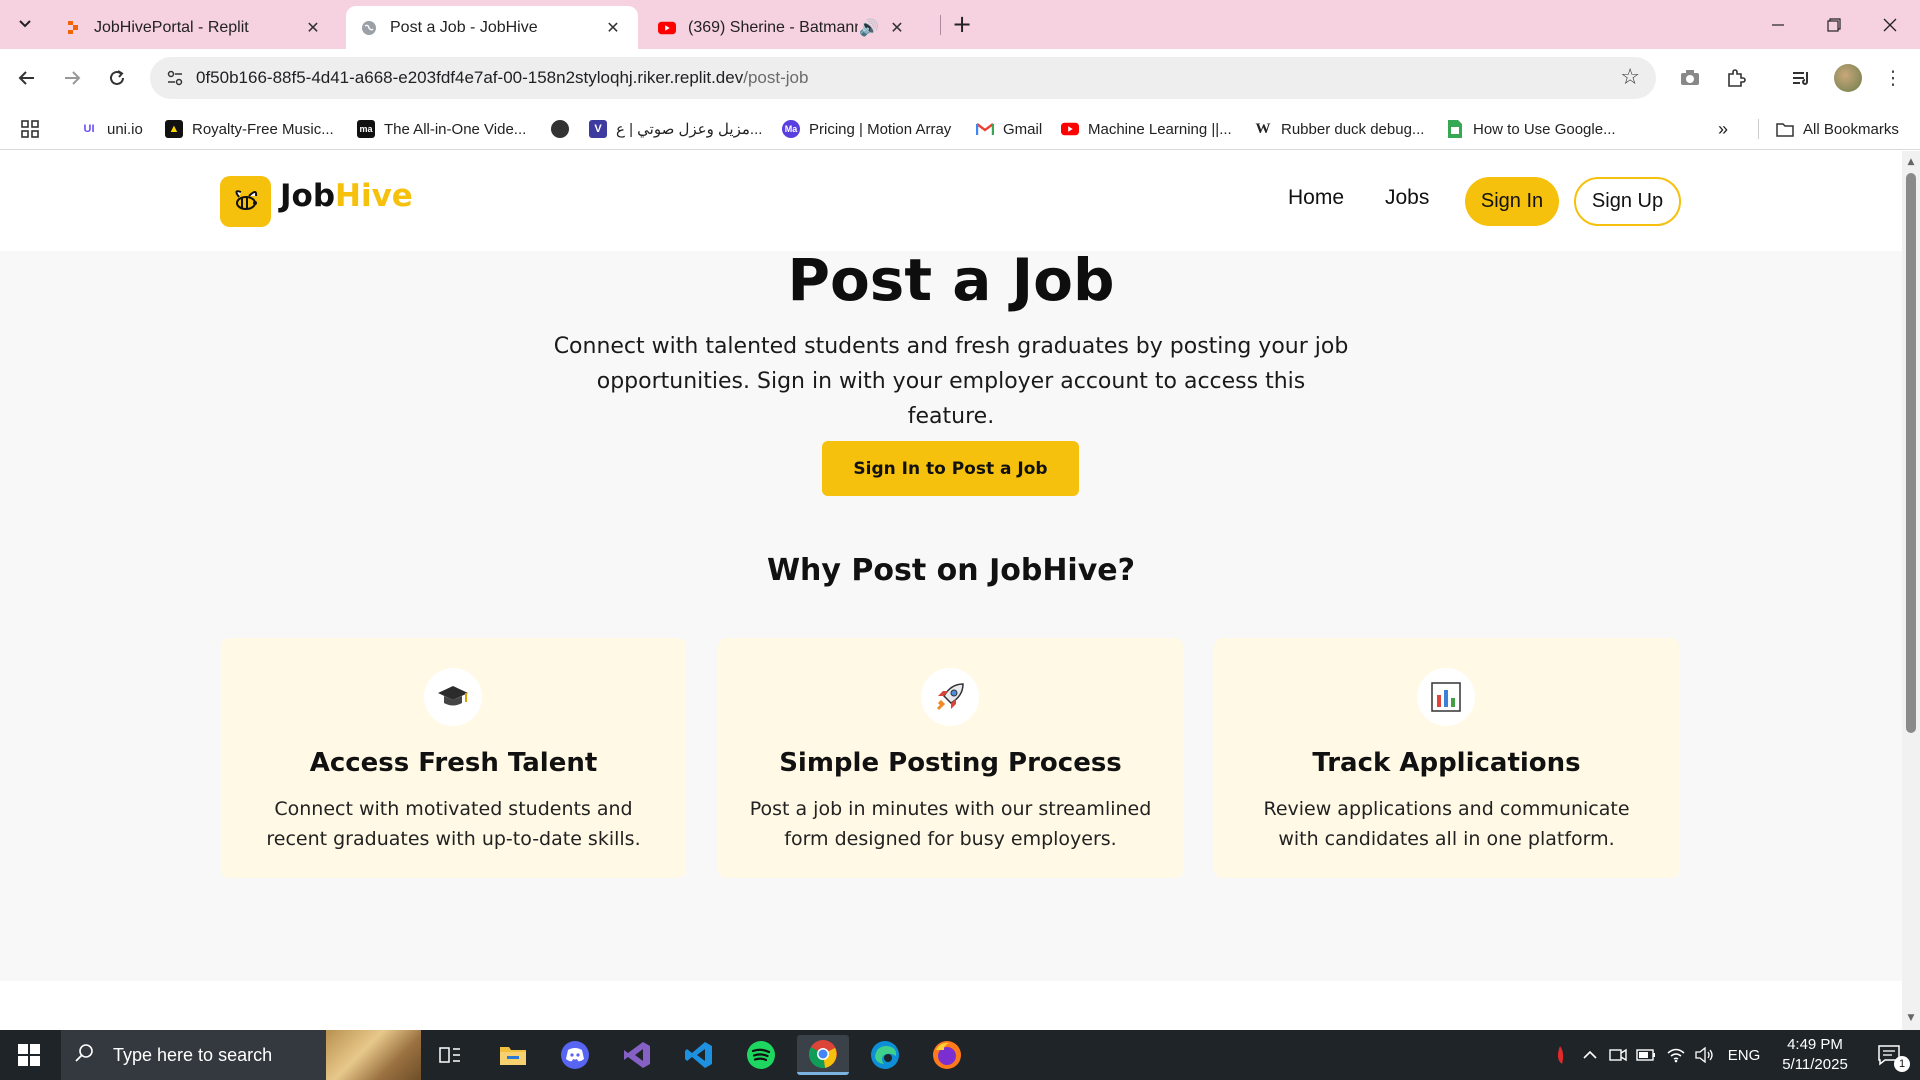 This screenshot has width=1920, height=1080. I want to click on speaker-icon: 🔊, so click(869, 28).